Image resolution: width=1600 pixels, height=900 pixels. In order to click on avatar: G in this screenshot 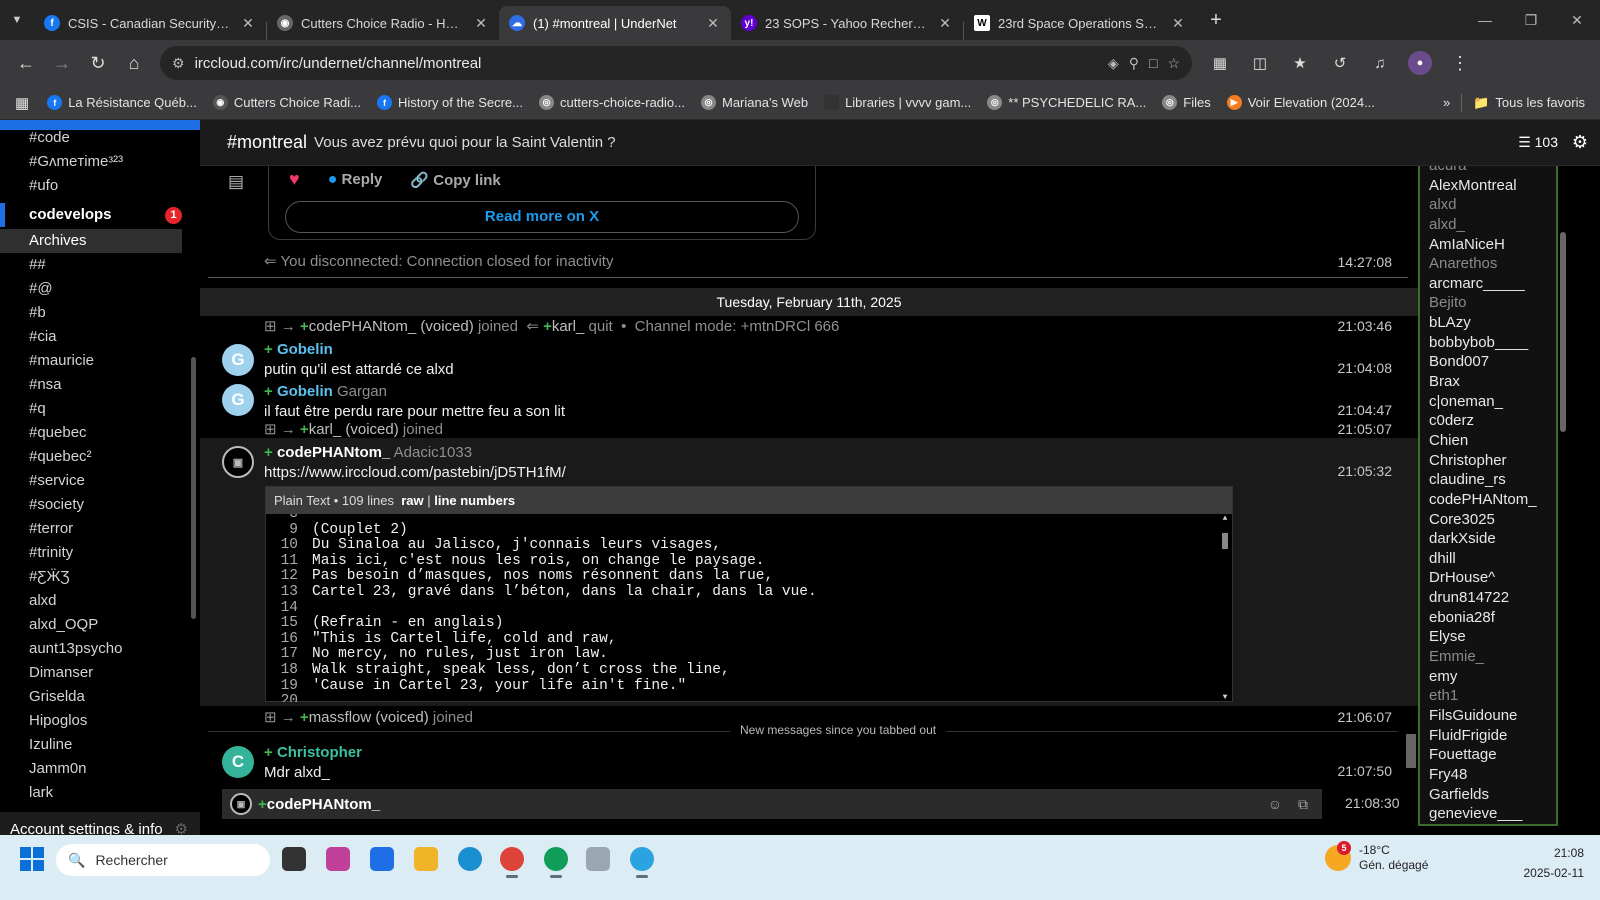, I will do `click(238, 400)`.